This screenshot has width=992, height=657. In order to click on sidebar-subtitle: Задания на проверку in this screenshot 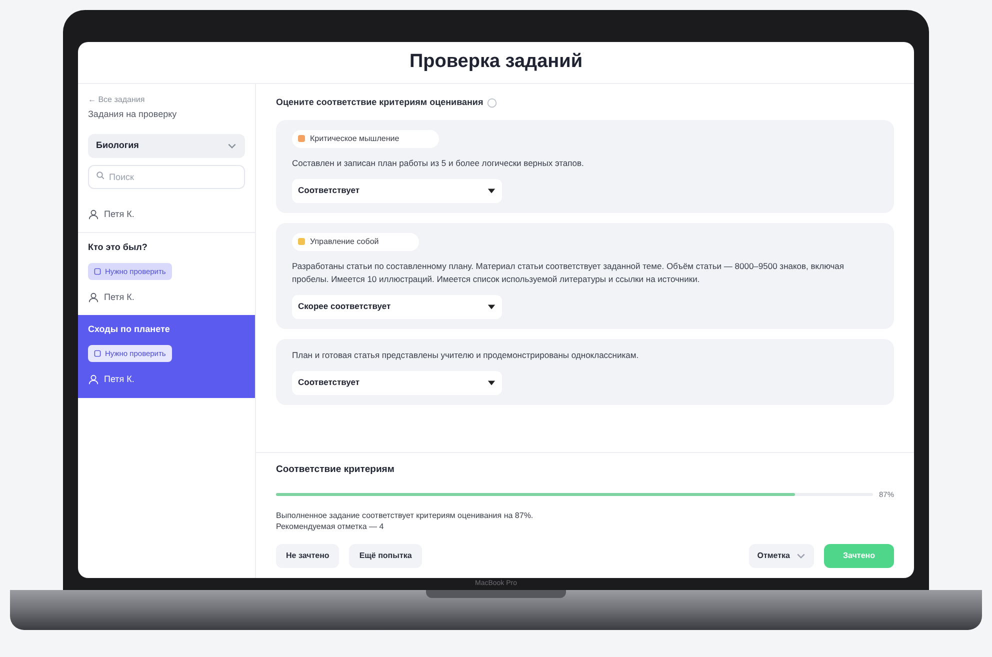, I will do `click(133, 114)`.